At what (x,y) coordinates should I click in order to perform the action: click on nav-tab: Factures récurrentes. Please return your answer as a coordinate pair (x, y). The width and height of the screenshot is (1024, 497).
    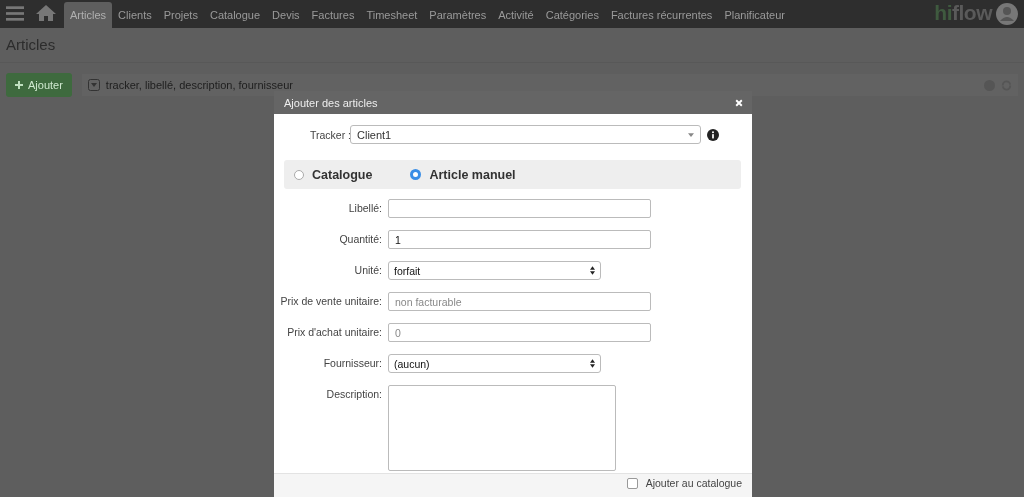
    Looking at the image, I should click on (661, 15).